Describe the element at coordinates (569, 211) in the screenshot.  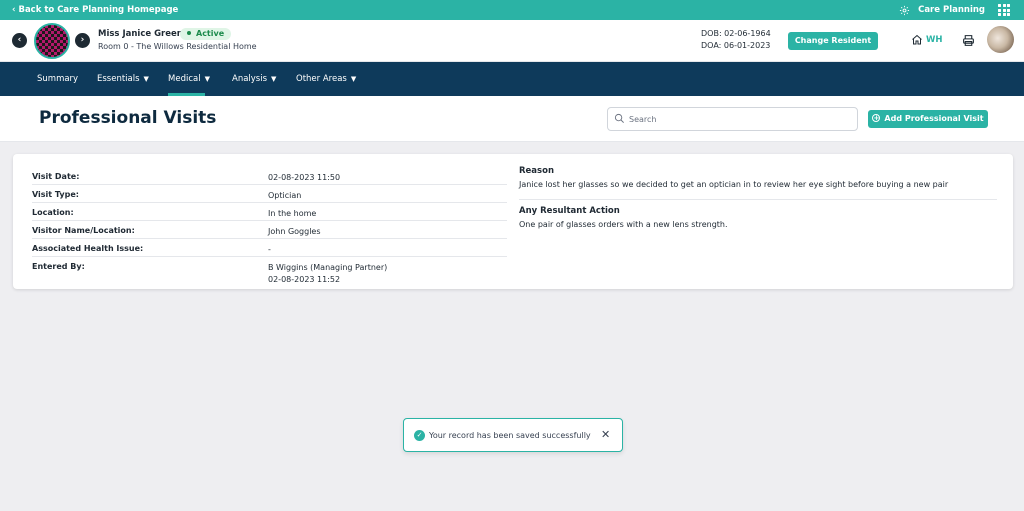
I see `action-title: Any Resultant Action` at that location.